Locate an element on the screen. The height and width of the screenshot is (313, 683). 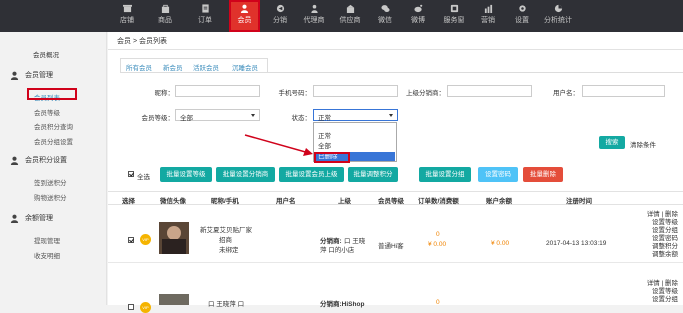
tab-active-members: 活跃会员 is located at coordinates (206, 67).